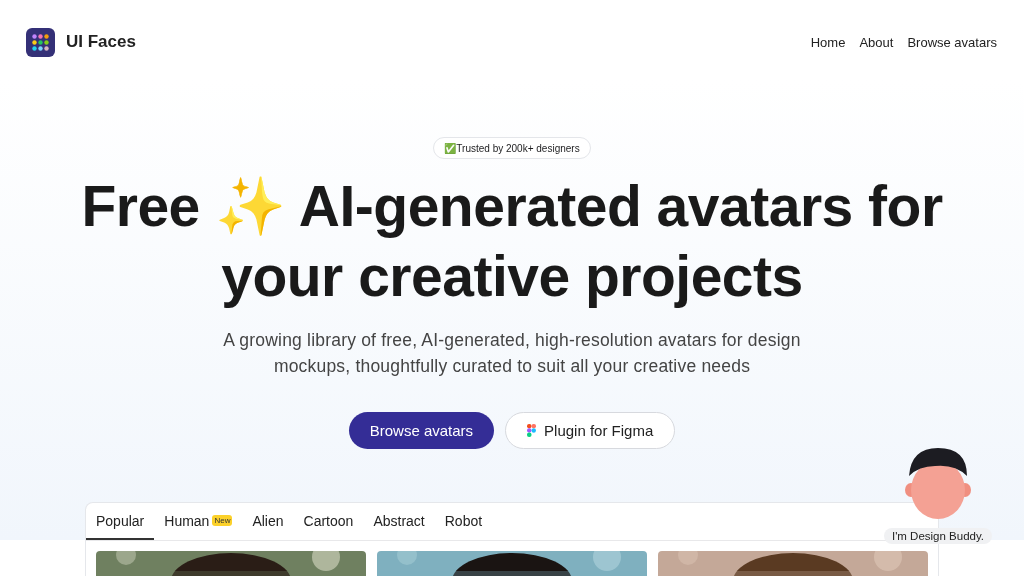  I want to click on brand-name: UI Faces, so click(101, 42).